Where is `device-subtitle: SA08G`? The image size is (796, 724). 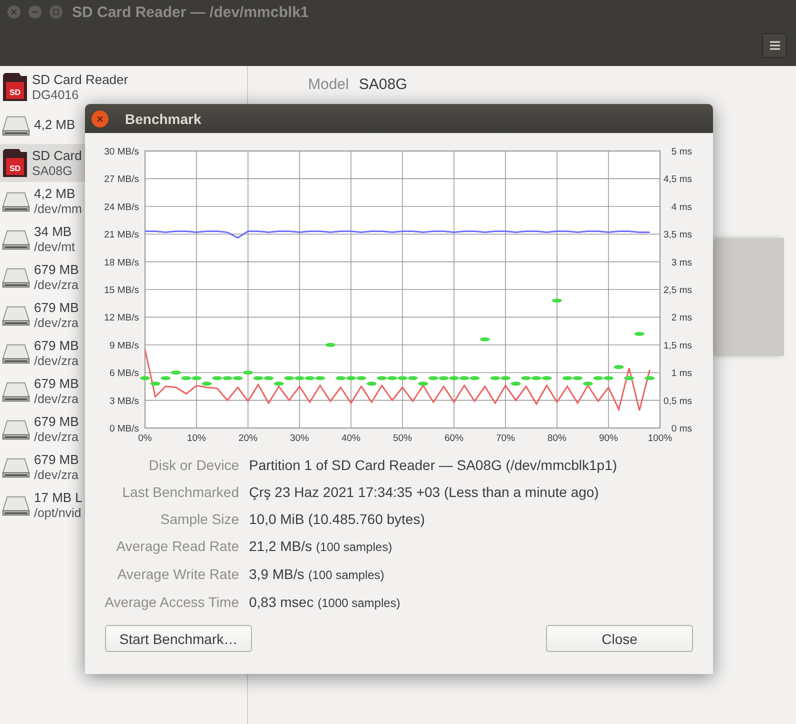
device-subtitle: SA08G is located at coordinates (53, 171).